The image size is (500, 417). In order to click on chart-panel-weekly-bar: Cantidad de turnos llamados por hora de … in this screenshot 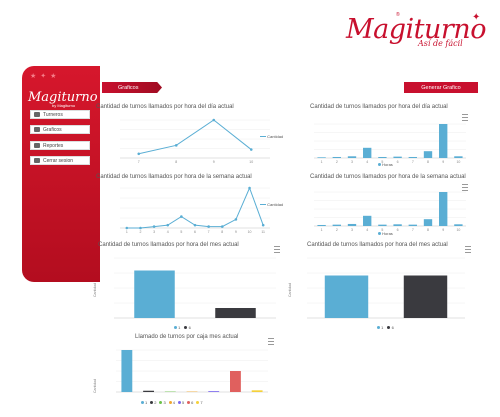, I will do `click(382, 206)`.